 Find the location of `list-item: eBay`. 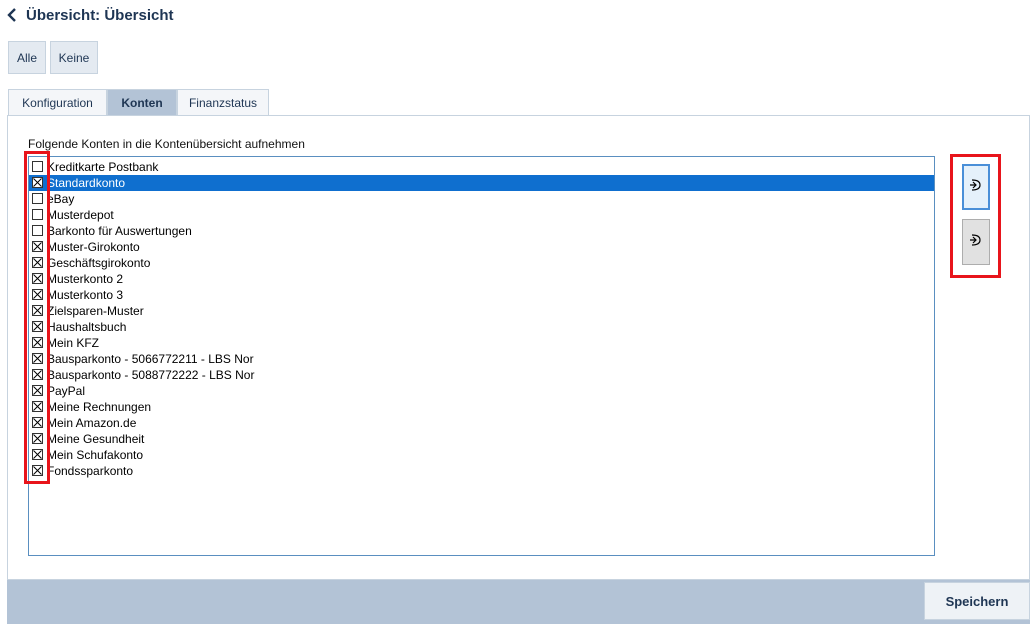

list-item: eBay is located at coordinates (481, 199).